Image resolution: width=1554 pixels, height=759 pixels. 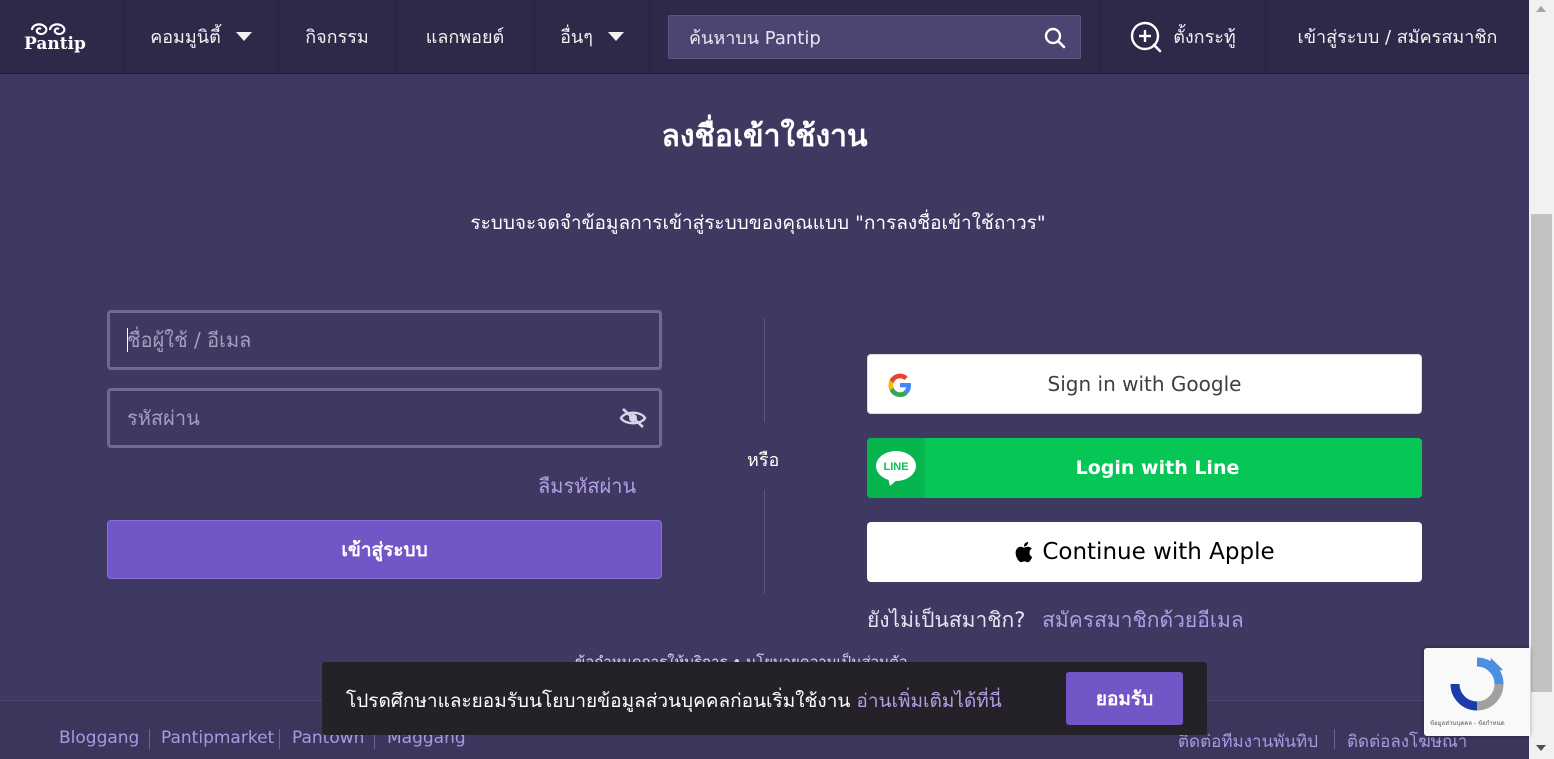 I want to click on not-member-text: ยังไม่เป็นสมาชิก?, so click(x=946, y=620).